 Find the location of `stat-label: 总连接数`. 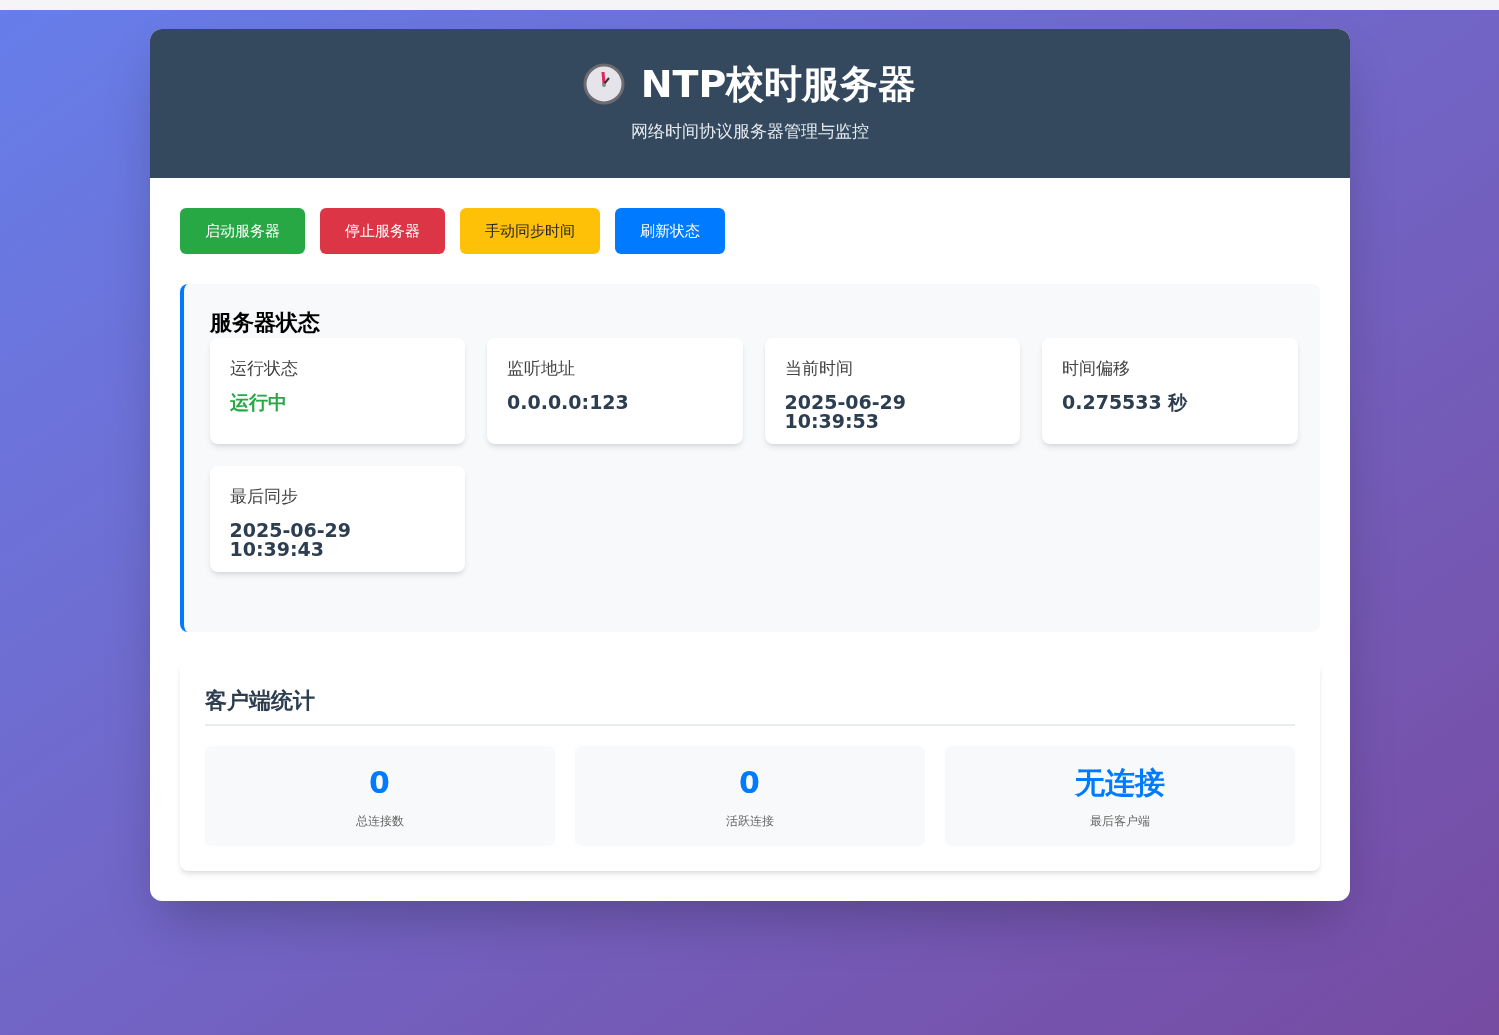

stat-label: 总连接数 is located at coordinates (379, 821).